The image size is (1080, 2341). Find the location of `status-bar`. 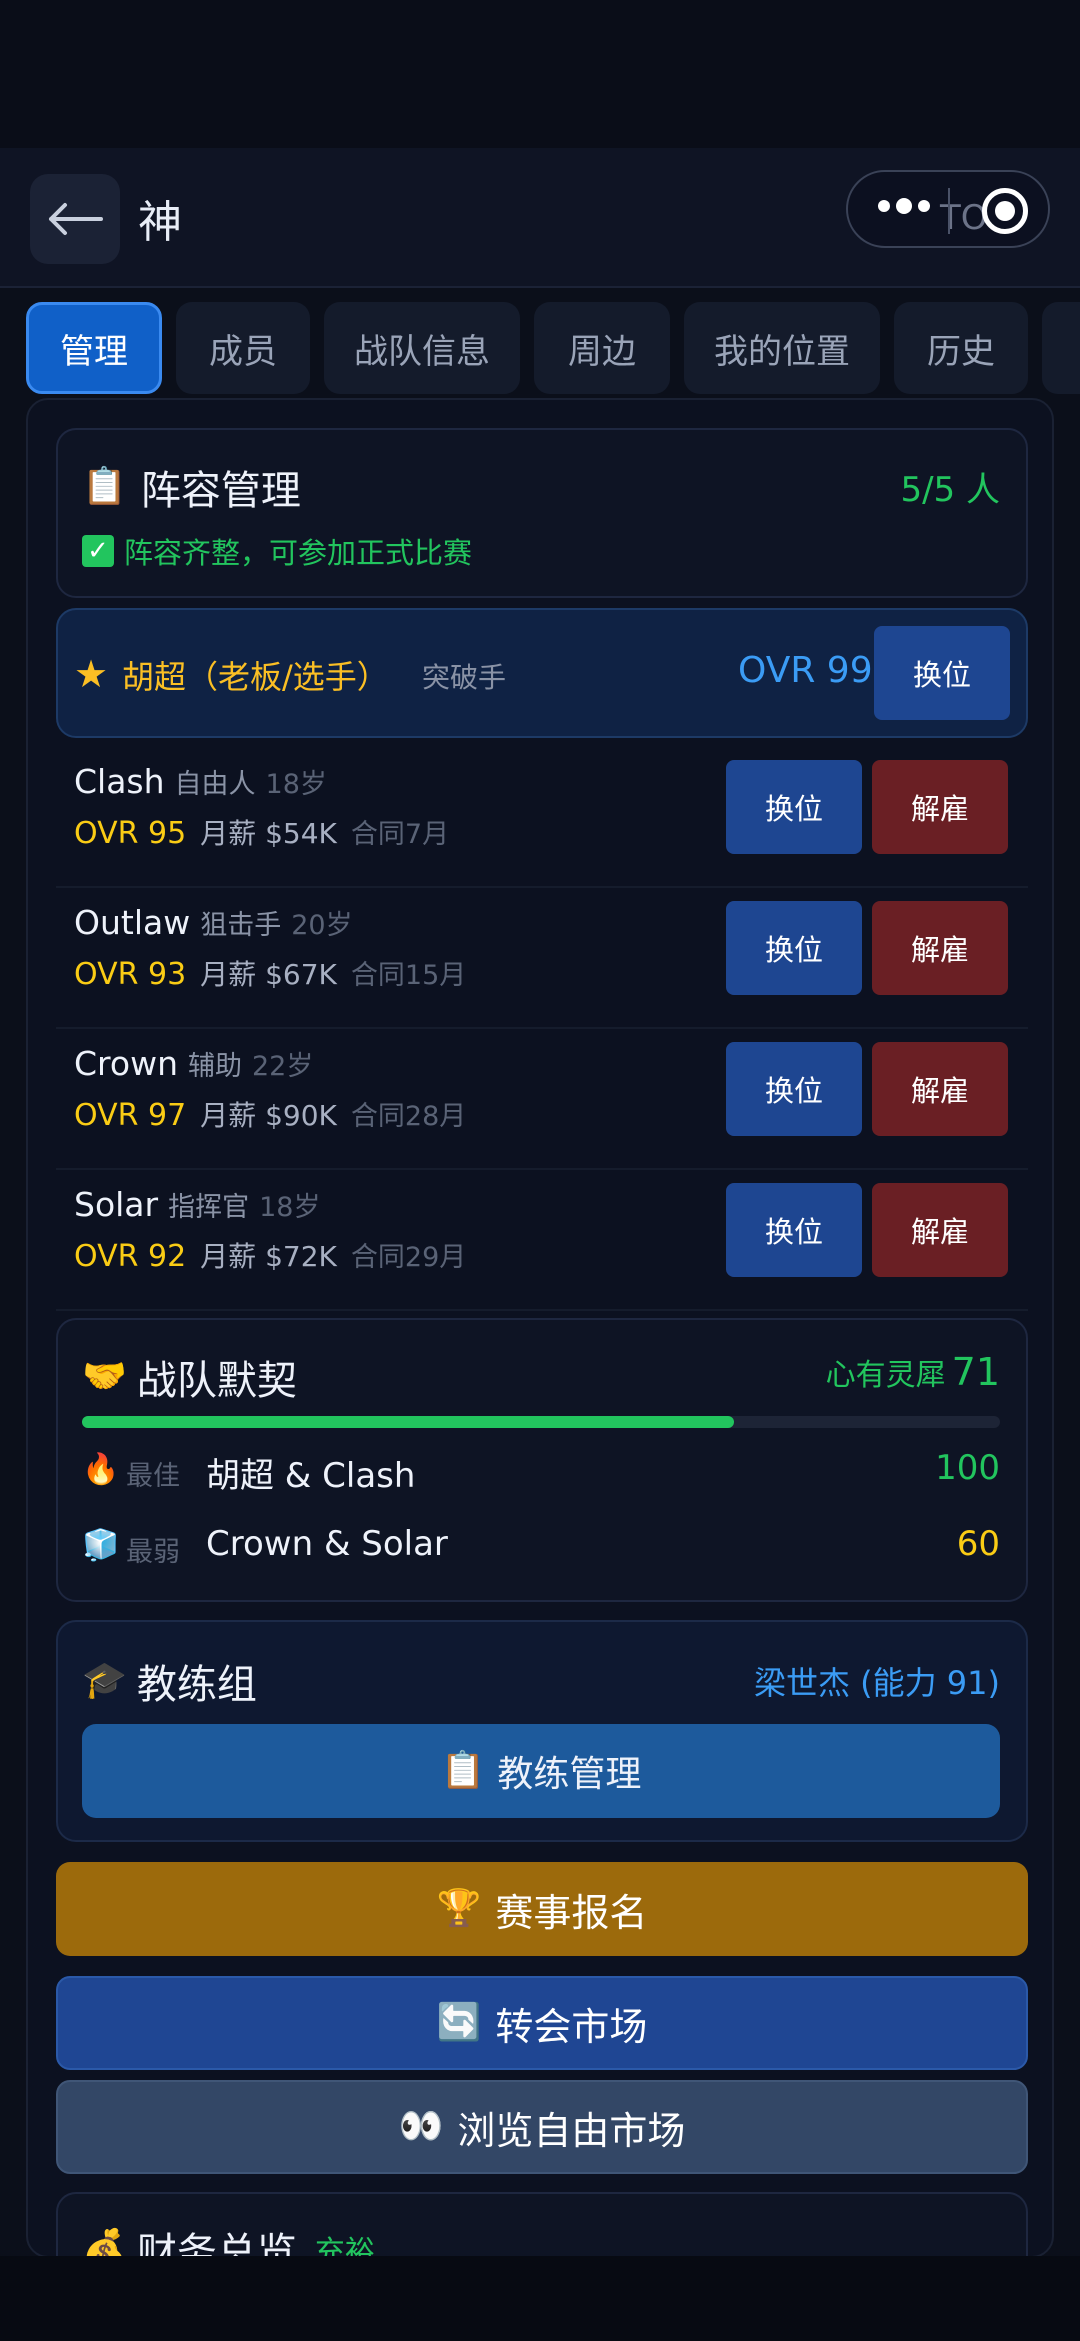

status-bar is located at coordinates (540, 74).